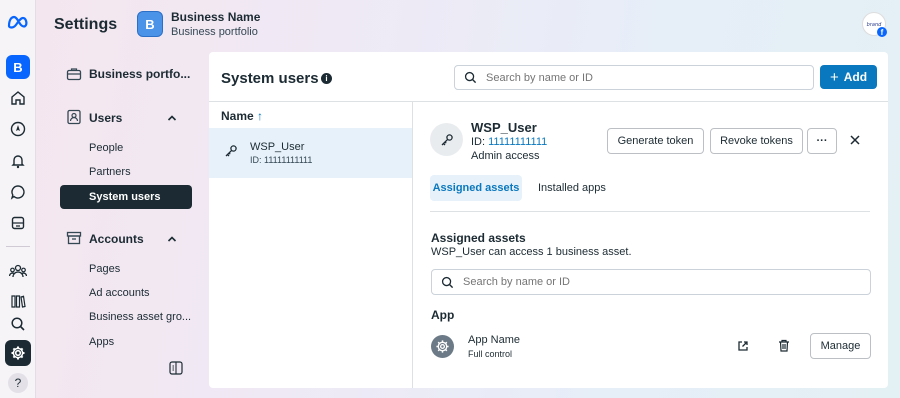  What do you see at coordinates (18, 98) in the screenshot?
I see `home-icon` at bounding box center [18, 98].